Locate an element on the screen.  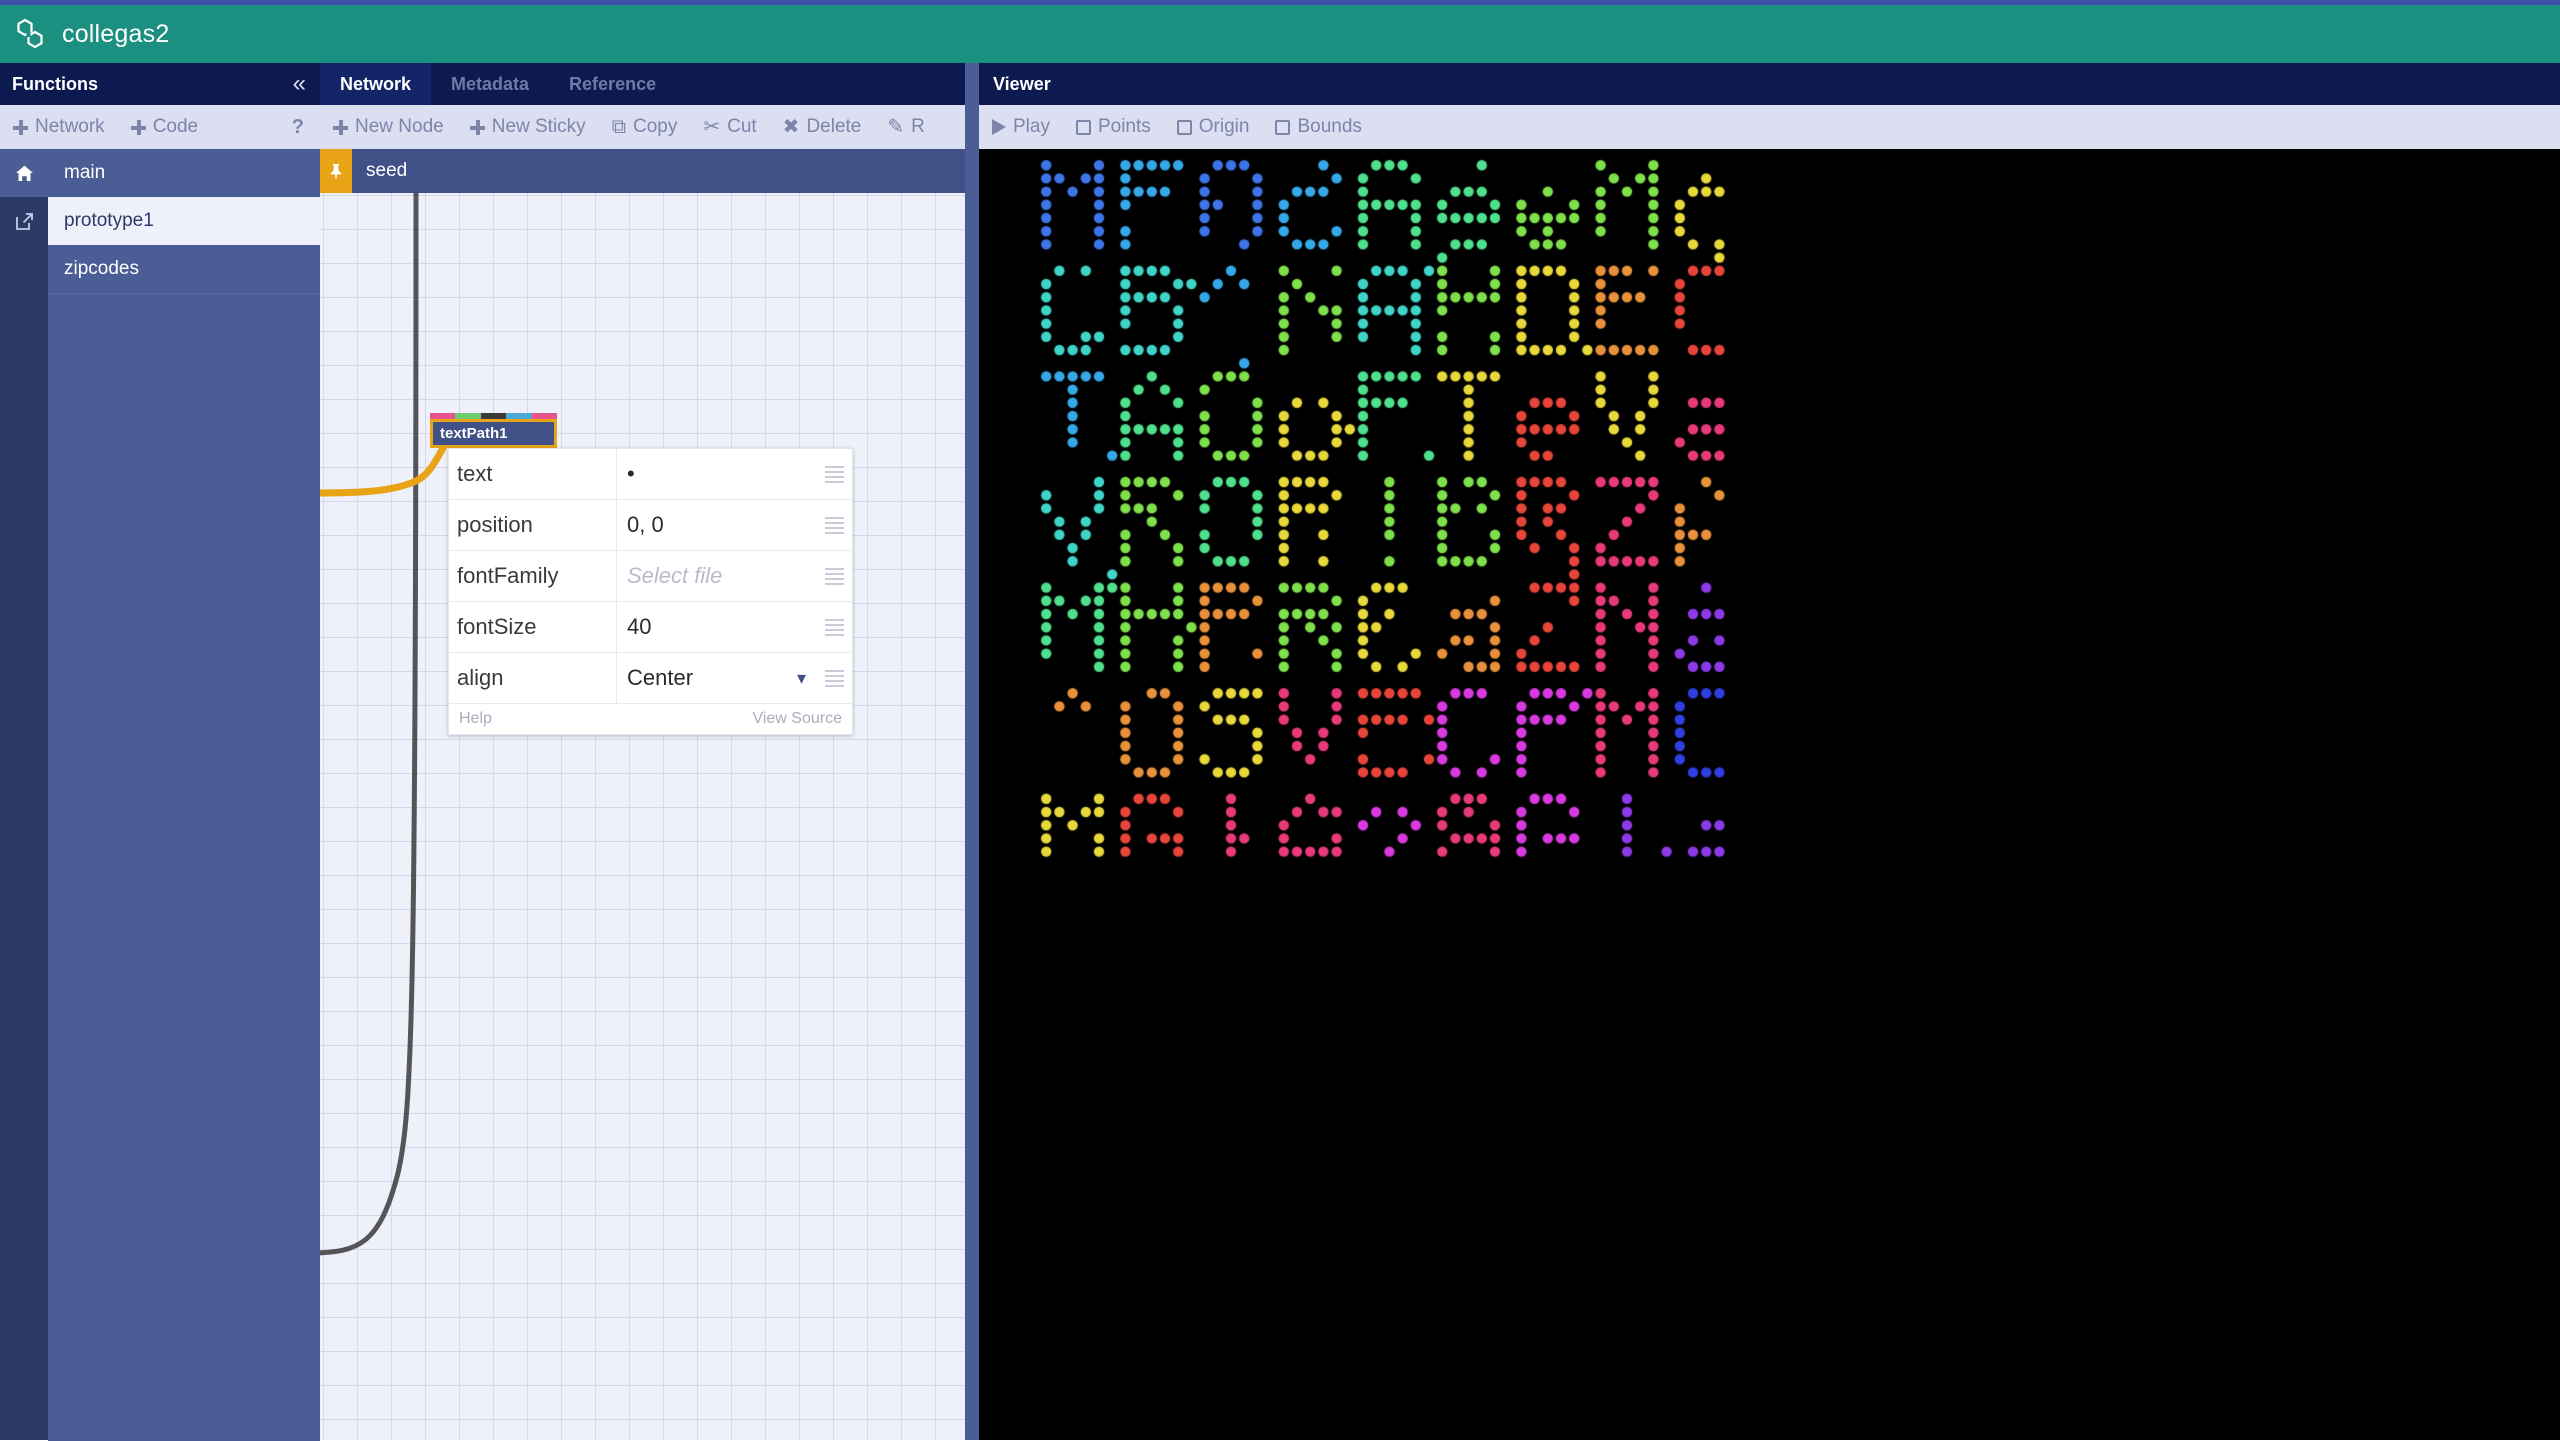
add-code-button: Code is located at coordinates (164, 127).